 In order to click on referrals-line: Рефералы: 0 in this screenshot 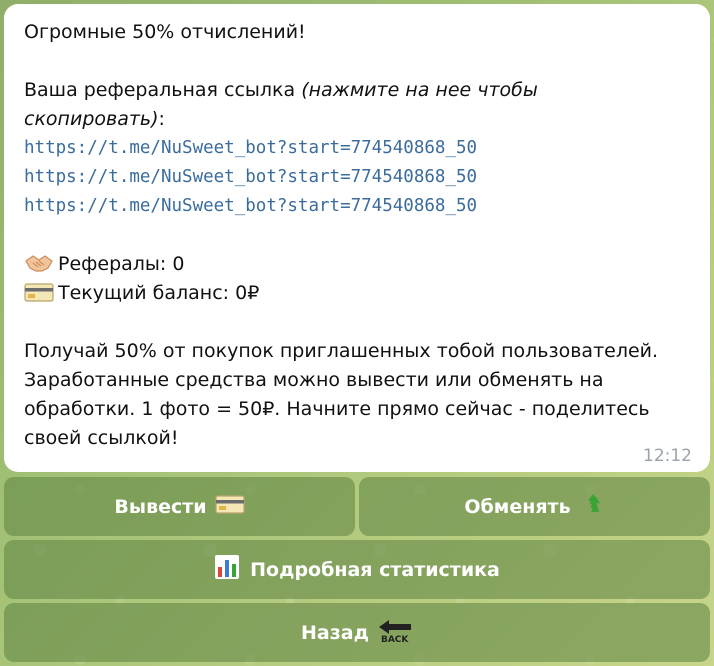, I will do `click(358, 264)`.